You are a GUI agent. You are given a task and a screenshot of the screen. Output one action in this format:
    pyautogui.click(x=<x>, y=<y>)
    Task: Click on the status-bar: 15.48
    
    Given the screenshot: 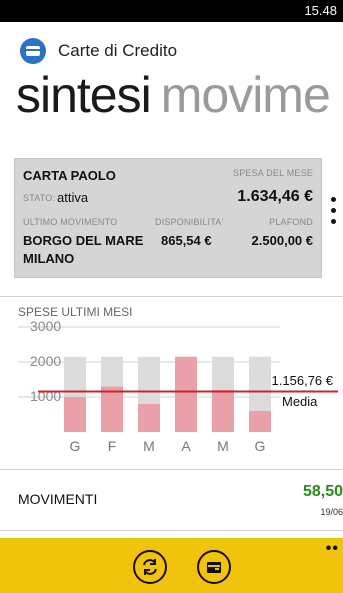 What is the action you would take?
    pyautogui.click(x=171, y=11)
    